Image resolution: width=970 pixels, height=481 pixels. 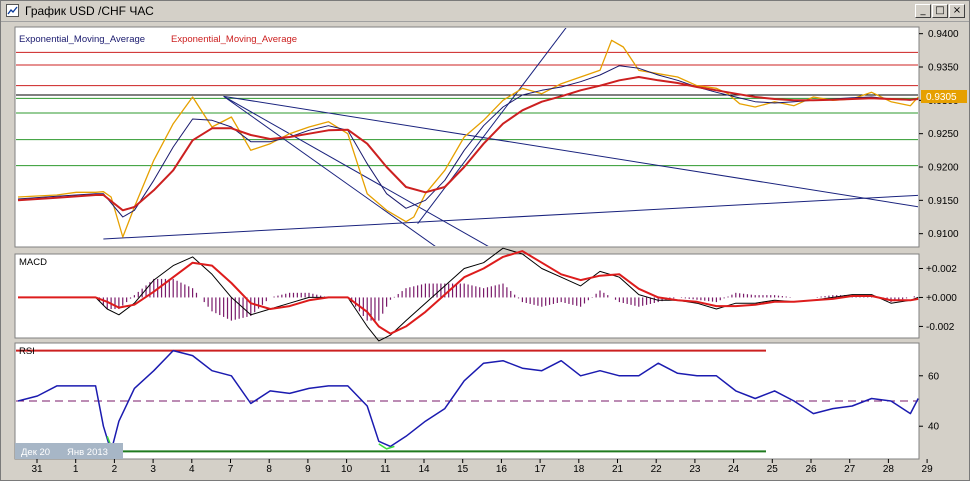 I want to click on x-tick-22: 22, so click(x=657, y=469).